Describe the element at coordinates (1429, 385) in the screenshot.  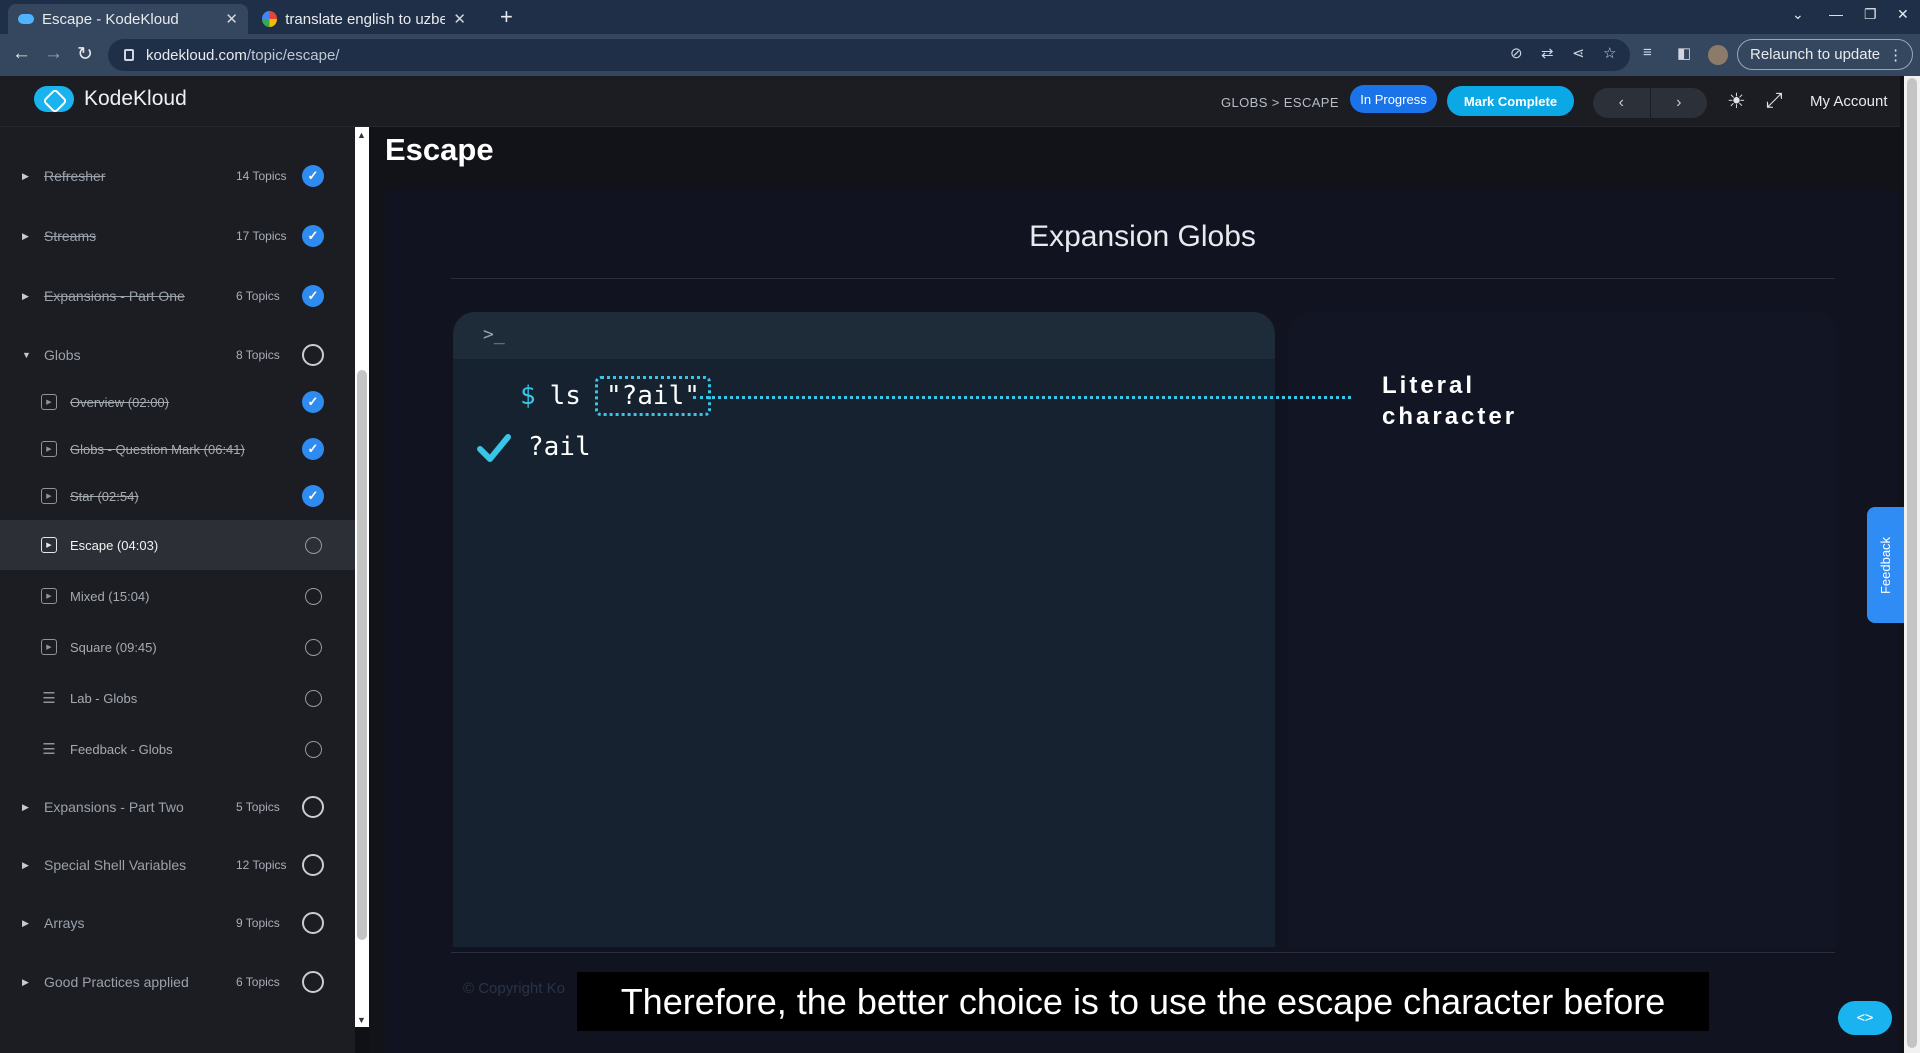
I see `annotation-line-1: Literal` at that location.